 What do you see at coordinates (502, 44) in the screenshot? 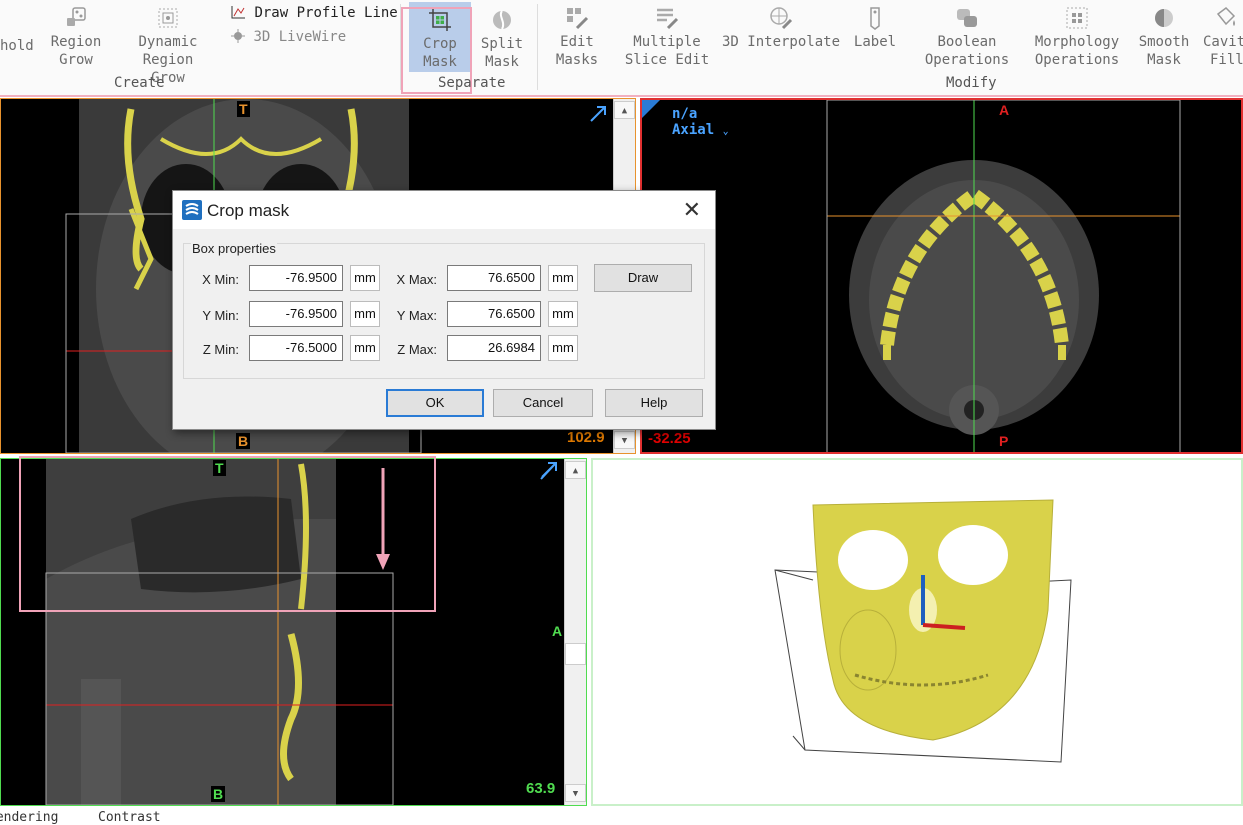
I see `split-mask-label-1: Split` at bounding box center [502, 44].